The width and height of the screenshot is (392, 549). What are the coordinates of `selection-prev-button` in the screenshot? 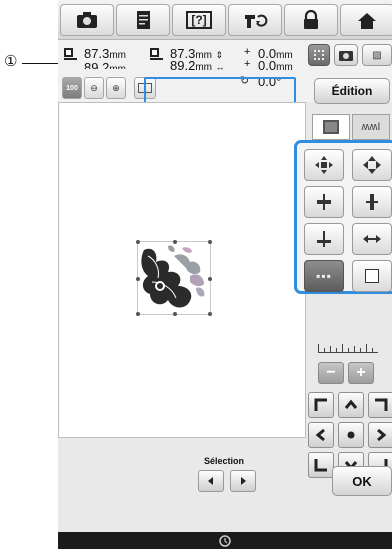 It's located at (211, 481).